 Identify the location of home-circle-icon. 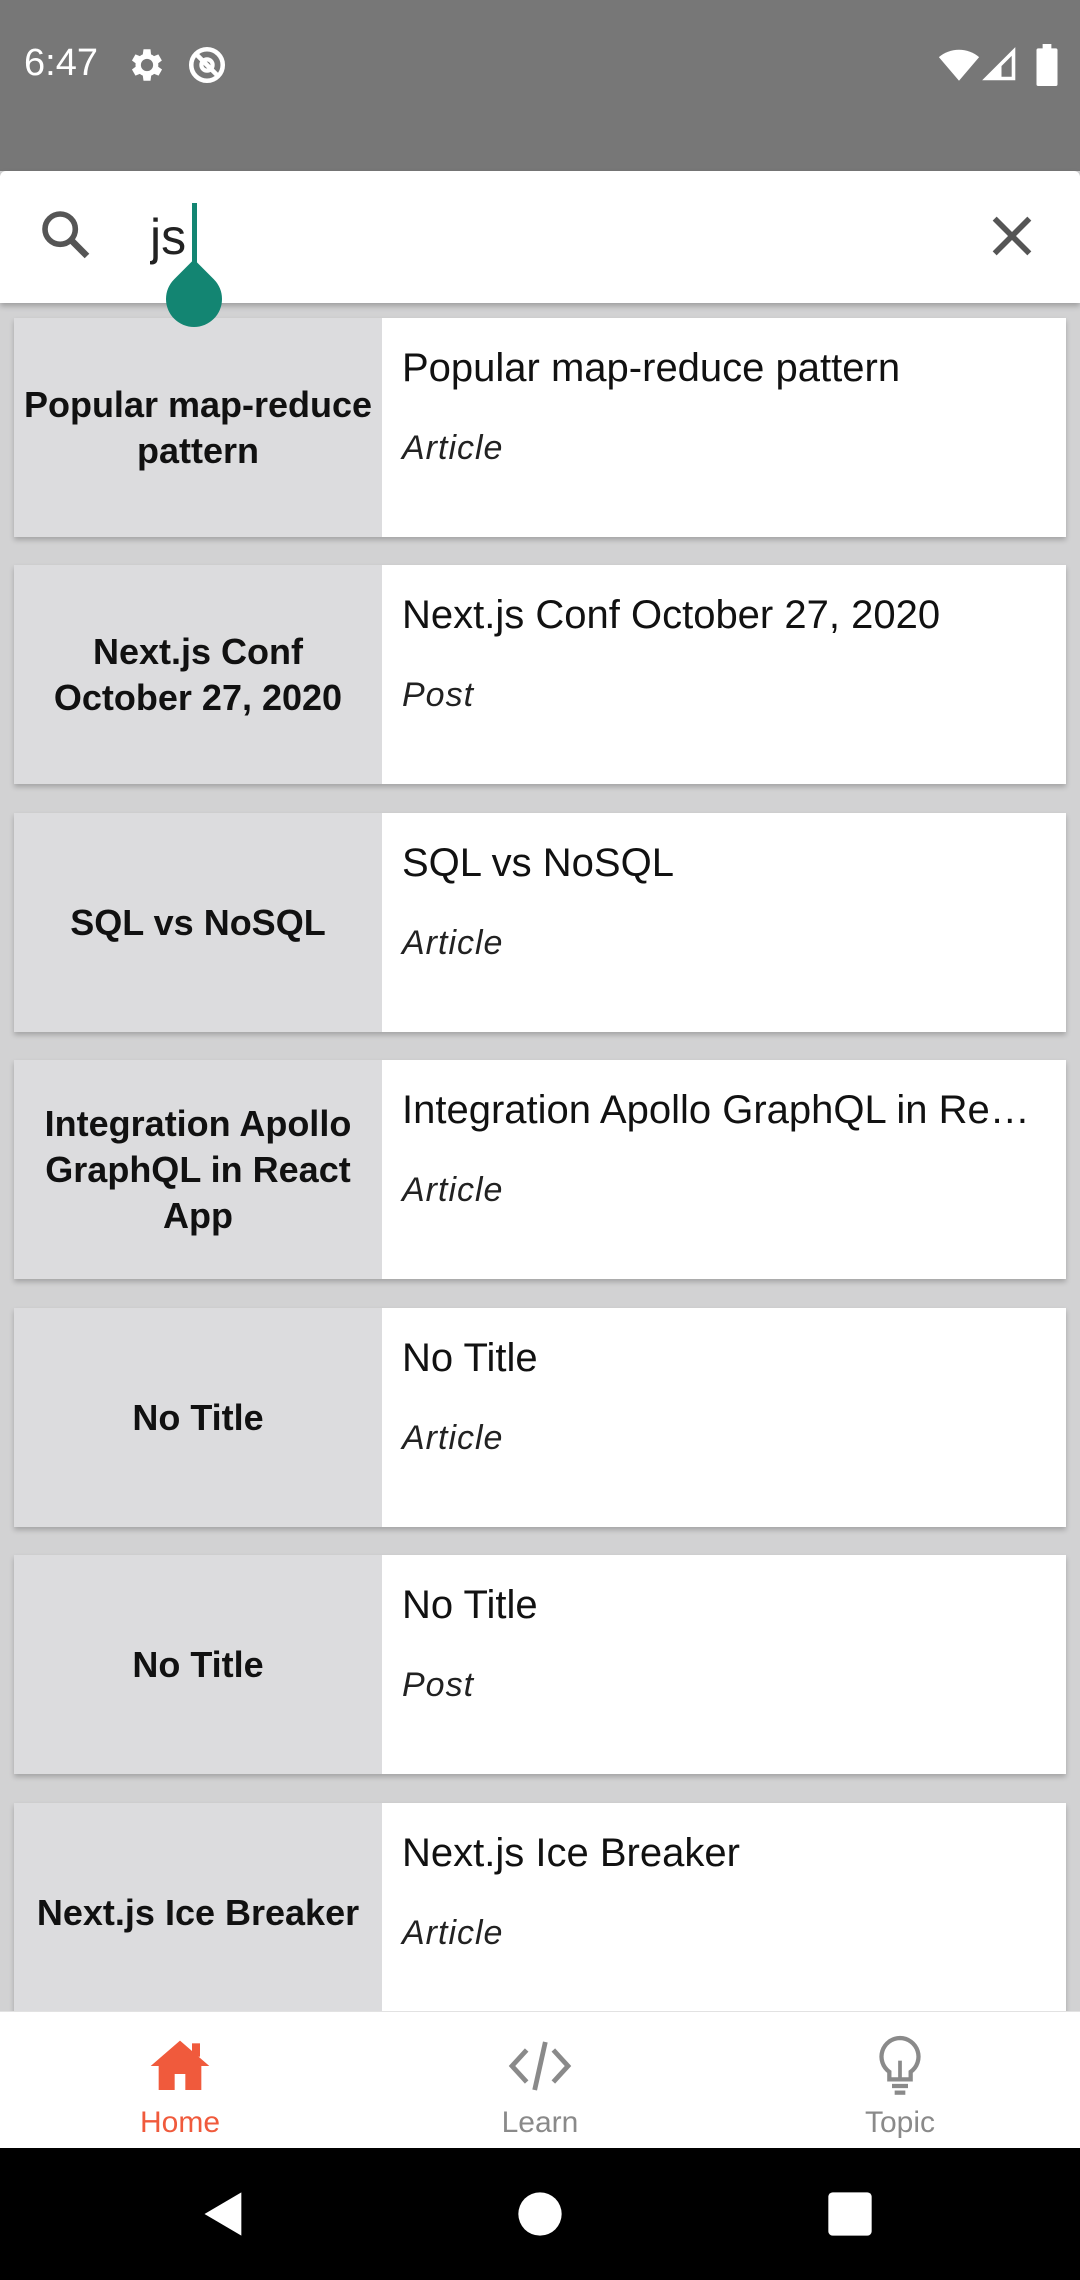
(540, 2214).